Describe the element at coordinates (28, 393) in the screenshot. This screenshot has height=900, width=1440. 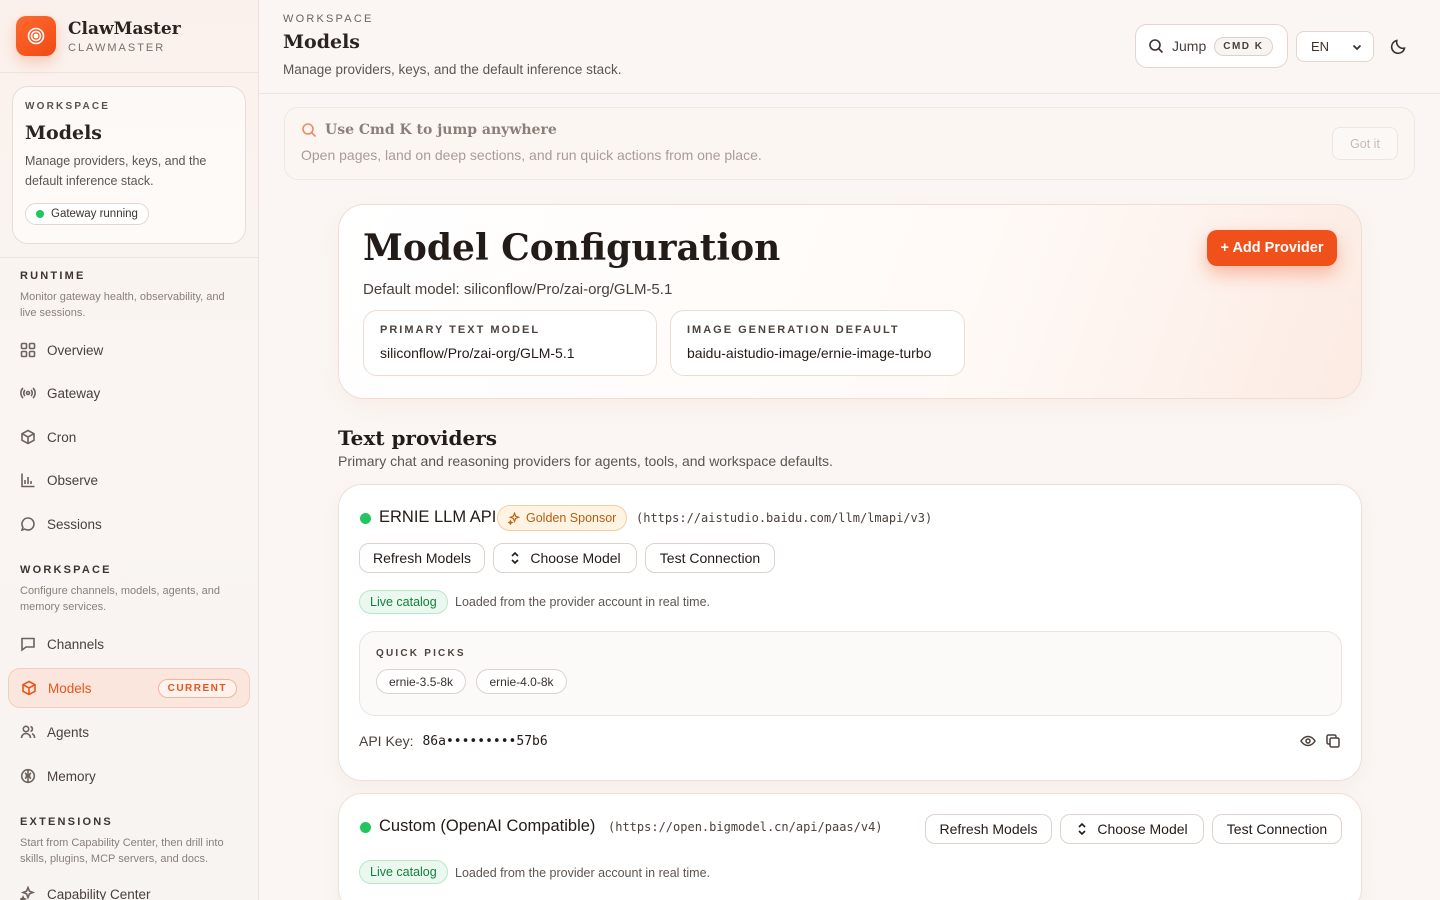
I see `broadcast-icon` at that location.